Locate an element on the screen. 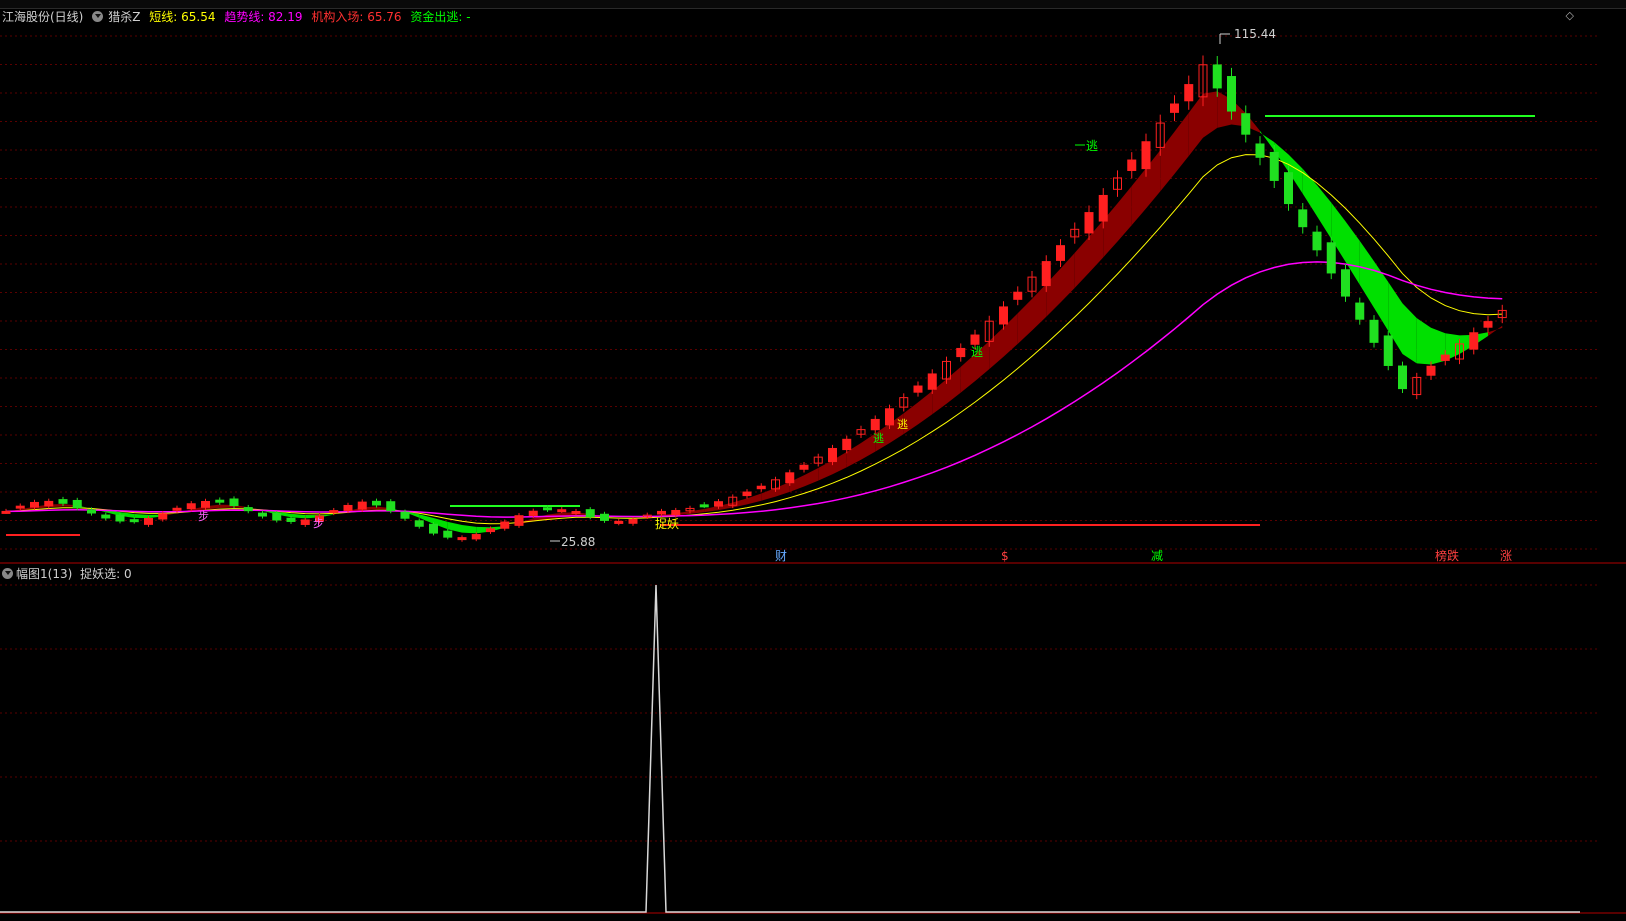 The width and height of the screenshot is (1626, 921). low-price-label: 25.88 is located at coordinates (578, 542).